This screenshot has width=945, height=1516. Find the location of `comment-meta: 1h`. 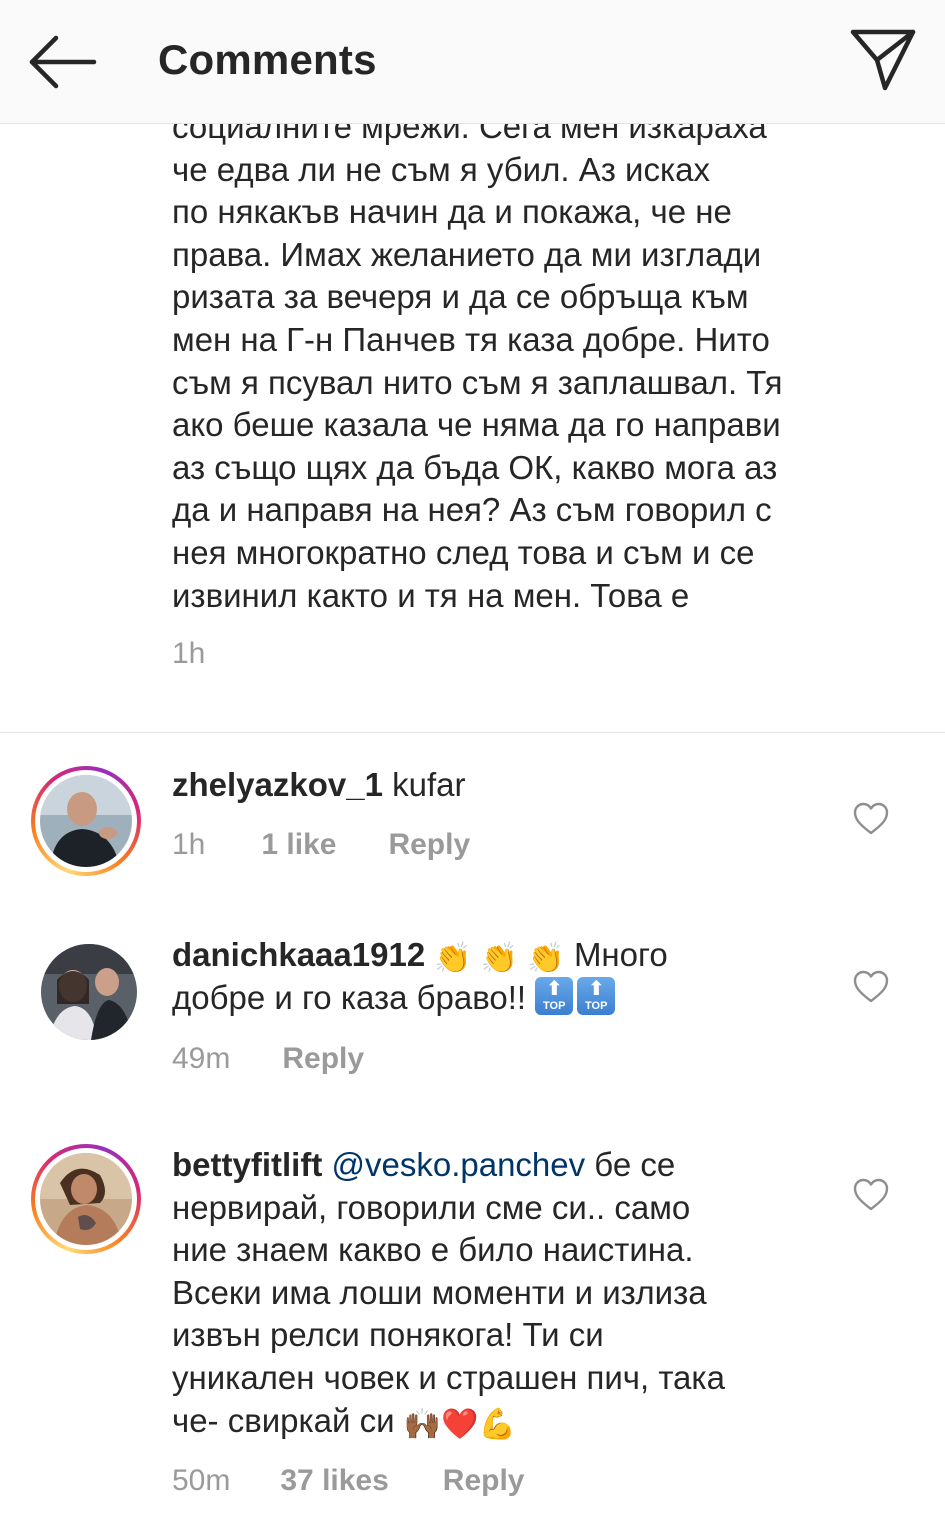

comment-meta: 1h is located at coordinates (532, 654).